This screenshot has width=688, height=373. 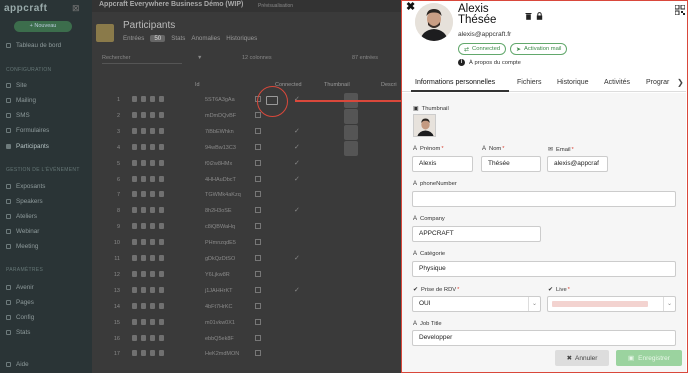 What do you see at coordinates (455, 82) in the screenshot?
I see `tab-personal-info: Informations personnelles` at bounding box center [455, 82].